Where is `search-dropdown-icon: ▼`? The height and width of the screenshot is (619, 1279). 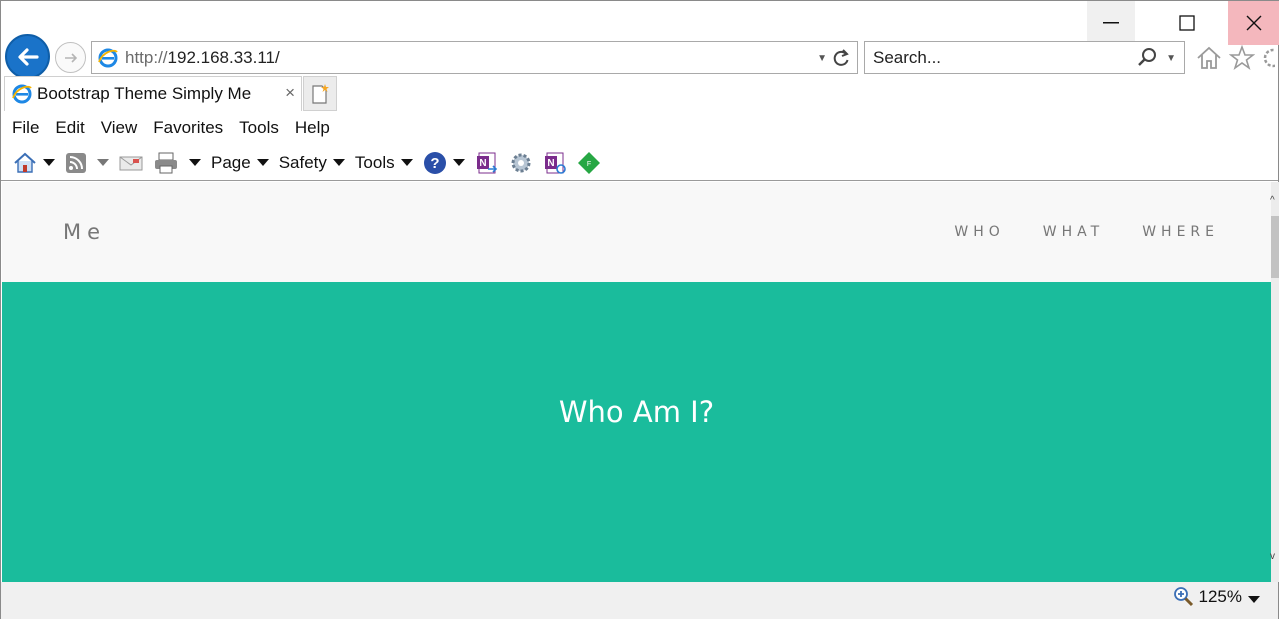 search-dropdown-icon: ▼ is located at coordinates (1171, 58).